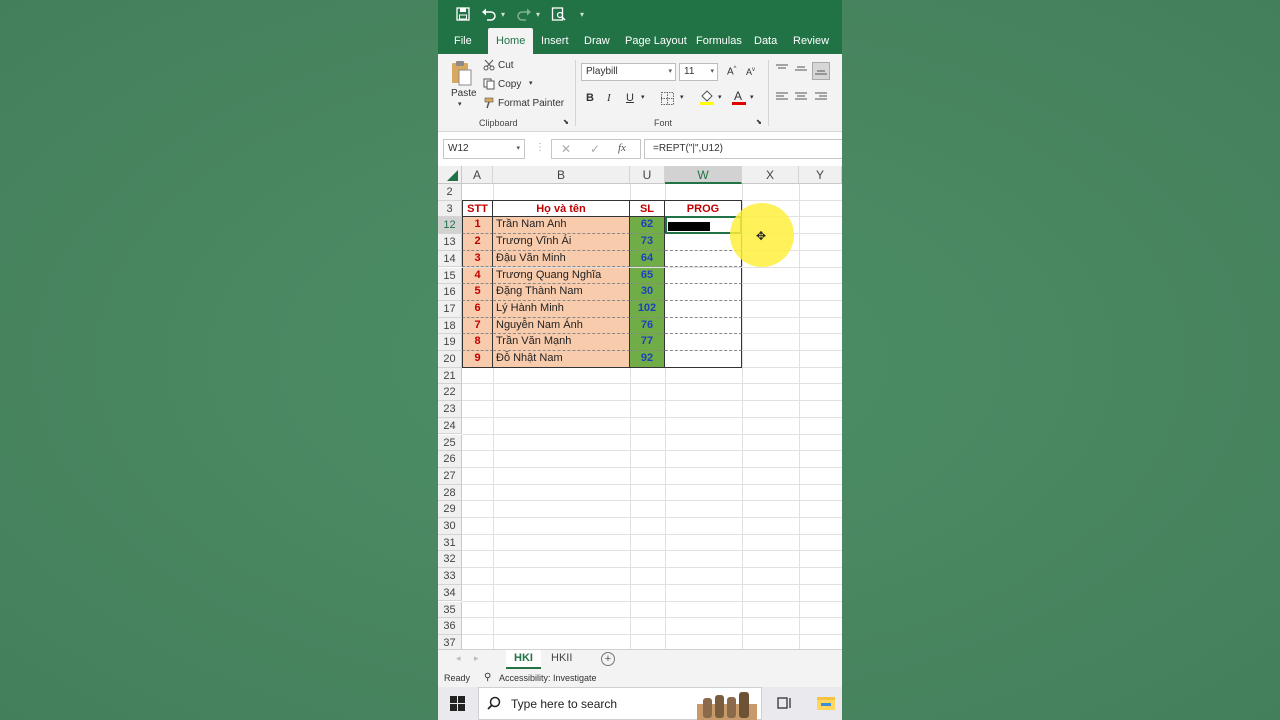 This screenshot has height=720, width=1280. Describe the element at coordinates (450, 309) in the screenshot. I see `row-header-17: 17` at that location.